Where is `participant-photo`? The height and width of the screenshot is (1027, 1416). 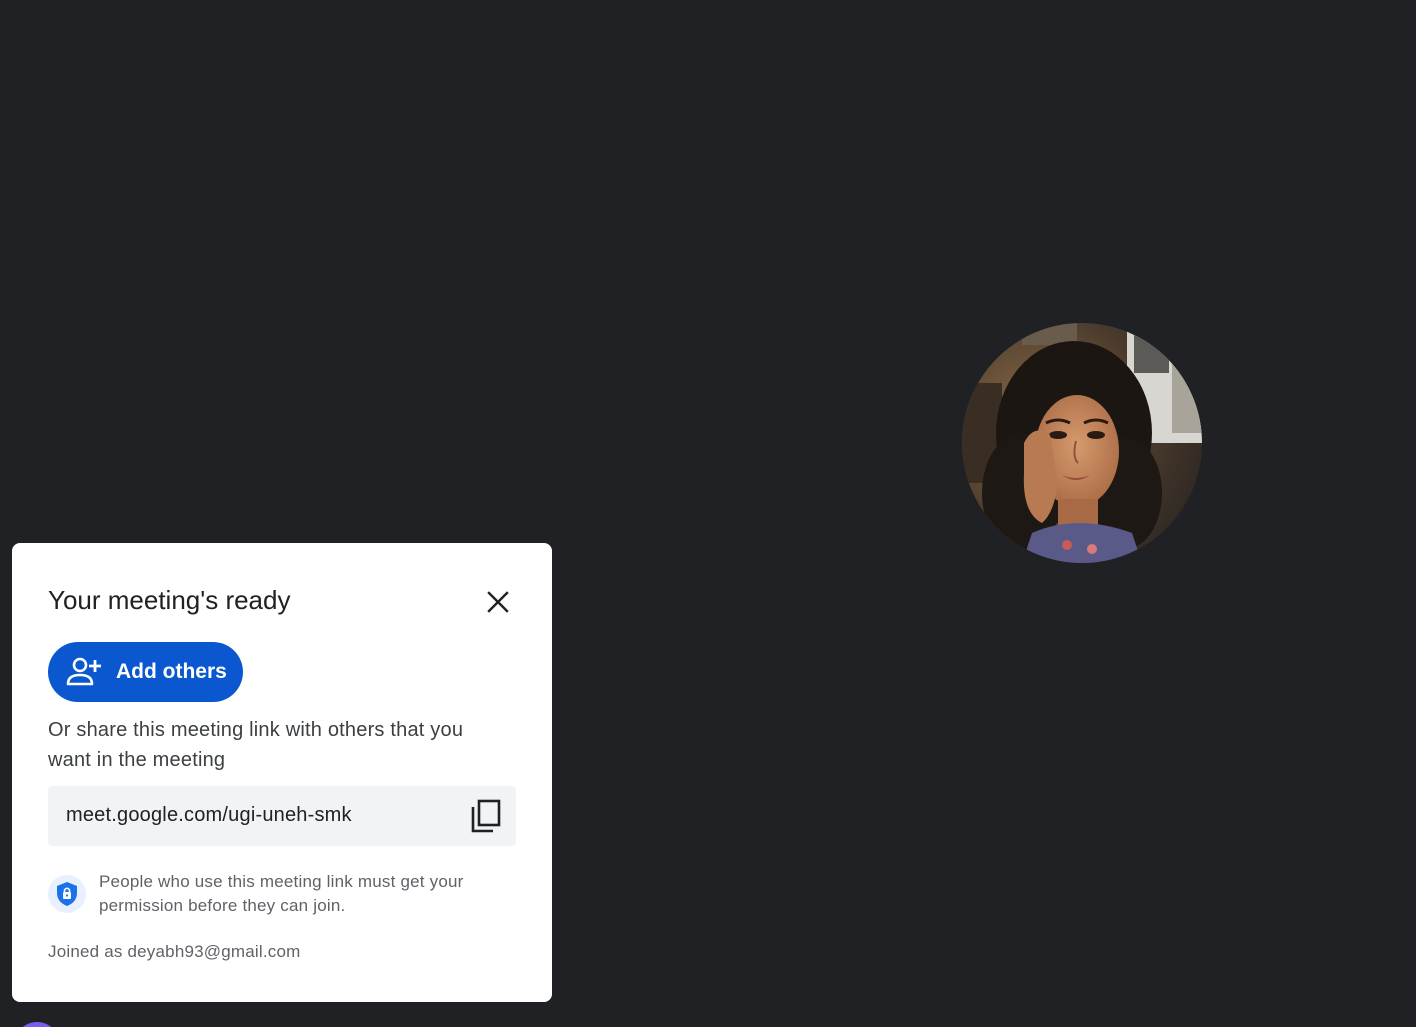
participant-photo is located at coordinates (1082, 443).